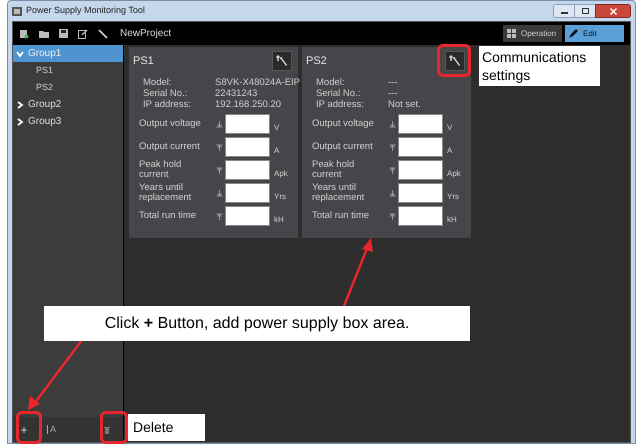  I want to click on mode-tab: Edit, so click(594, 33).